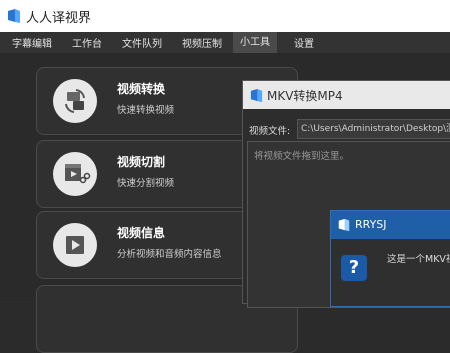  I want to click on card-title: 视频切割, so click(141, 162).